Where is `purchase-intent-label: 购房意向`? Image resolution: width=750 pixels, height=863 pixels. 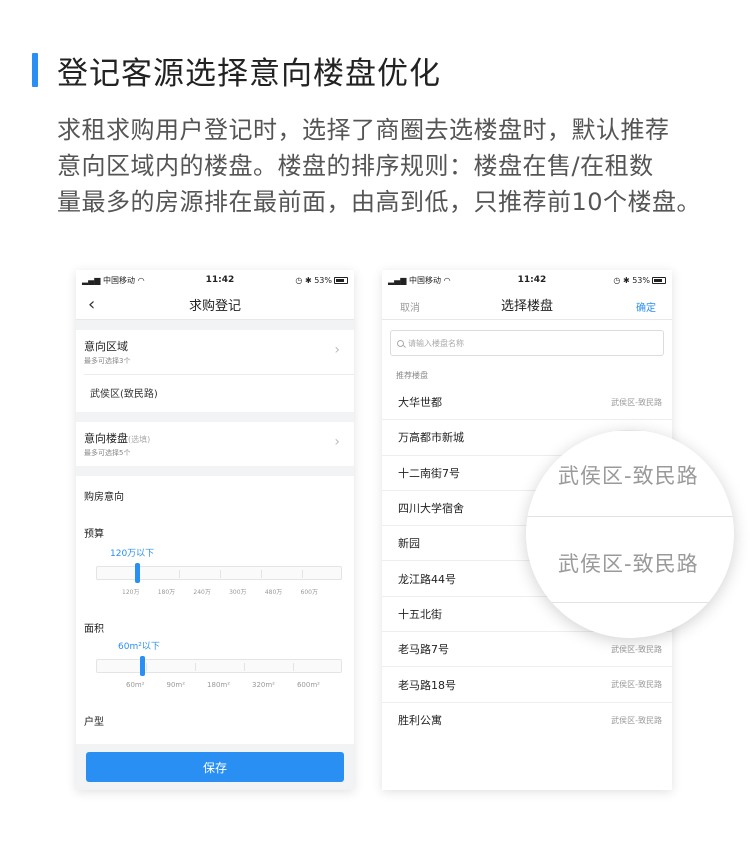
purchase-intent-label: 购房意向 is located at coordinates (104, 497).